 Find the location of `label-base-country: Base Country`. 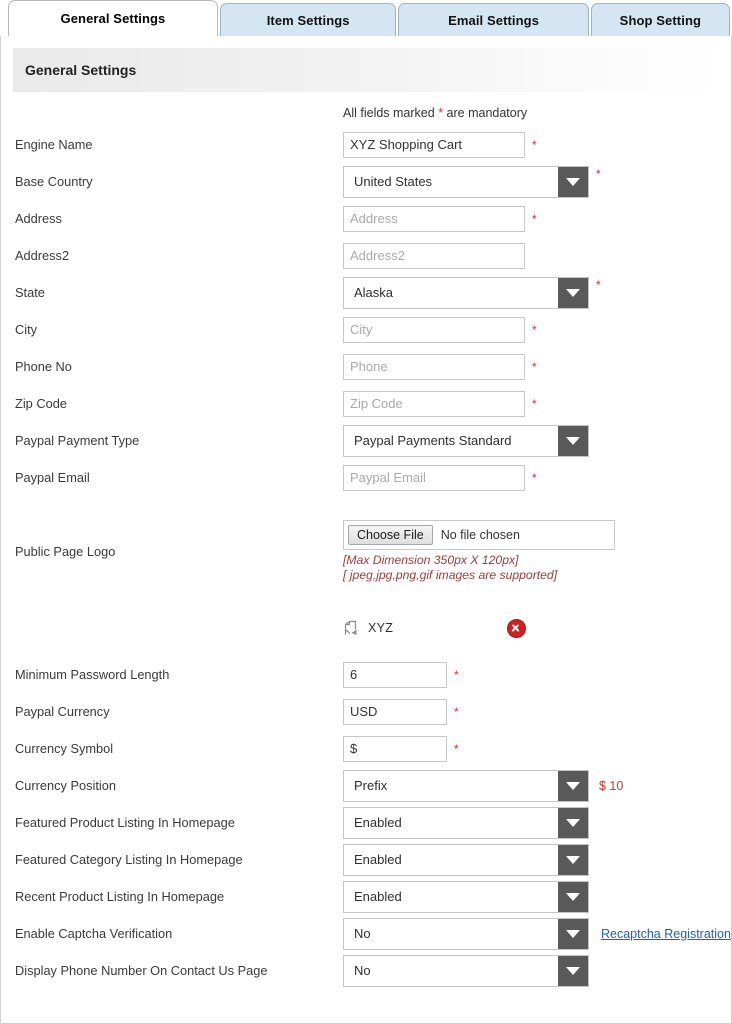

label-base-country: Base Country is located at coordinates (54, 181).